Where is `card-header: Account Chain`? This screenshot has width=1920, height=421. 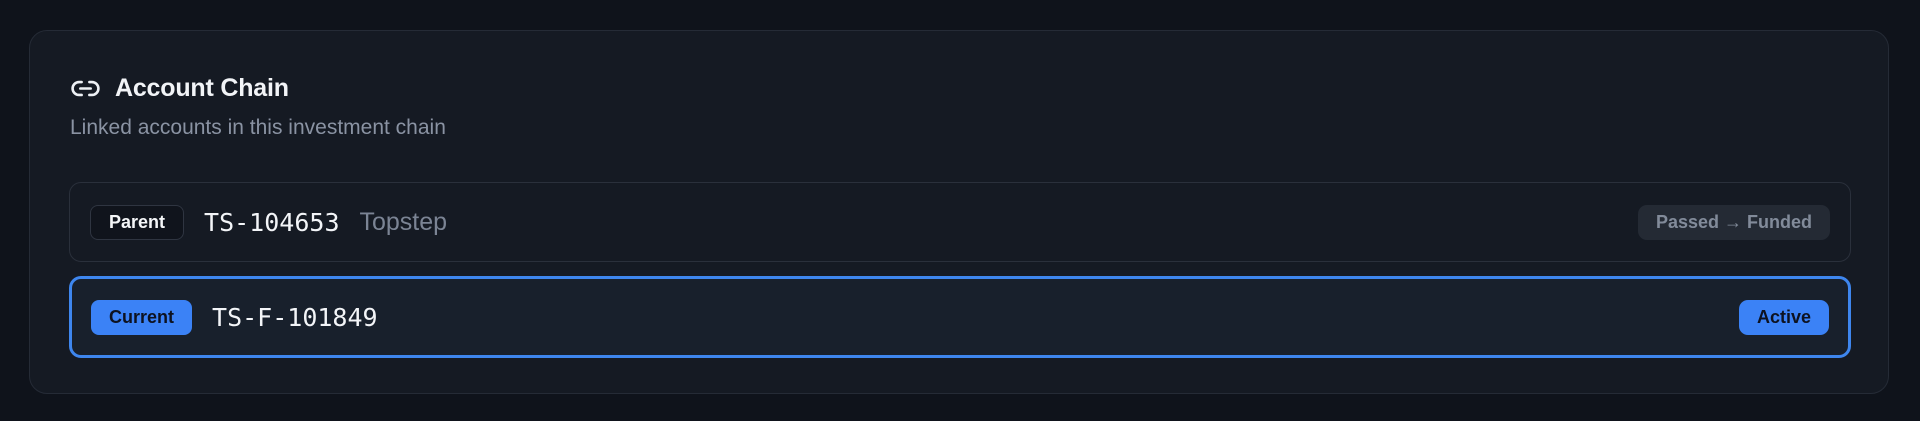 card-header: Account Chain is located at coordinates (179, 88).